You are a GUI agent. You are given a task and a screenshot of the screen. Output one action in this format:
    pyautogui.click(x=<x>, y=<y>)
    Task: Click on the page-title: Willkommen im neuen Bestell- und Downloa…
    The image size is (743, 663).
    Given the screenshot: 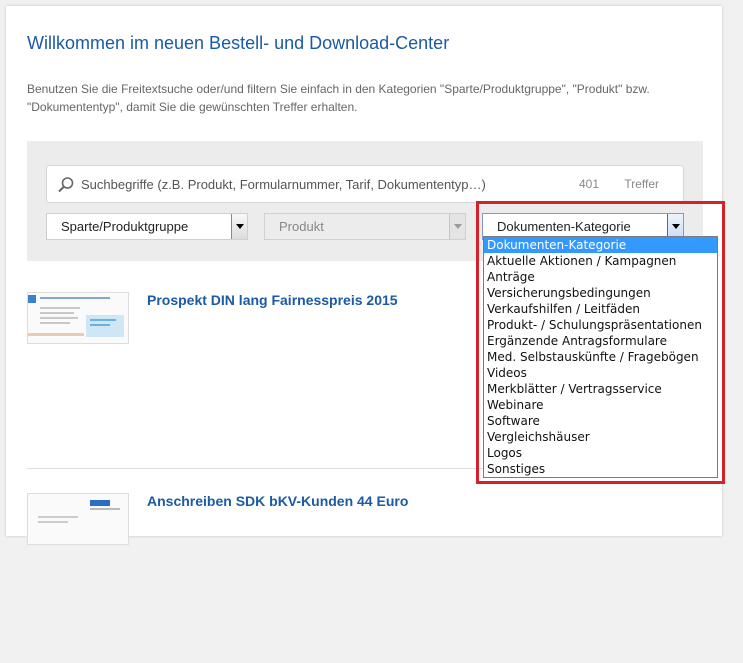 What is the action you would take?
    pyautogui.click(x=238, y=43)
    